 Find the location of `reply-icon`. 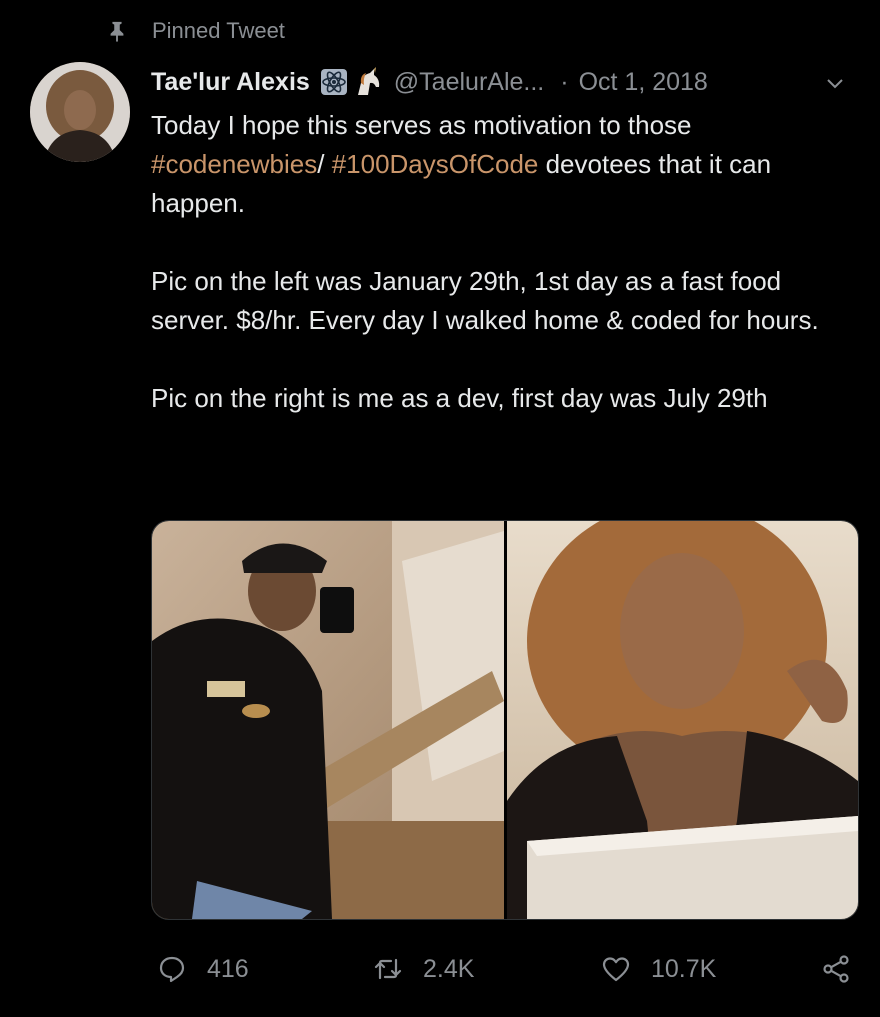

reply-icon is located at coordinates (172, 969).